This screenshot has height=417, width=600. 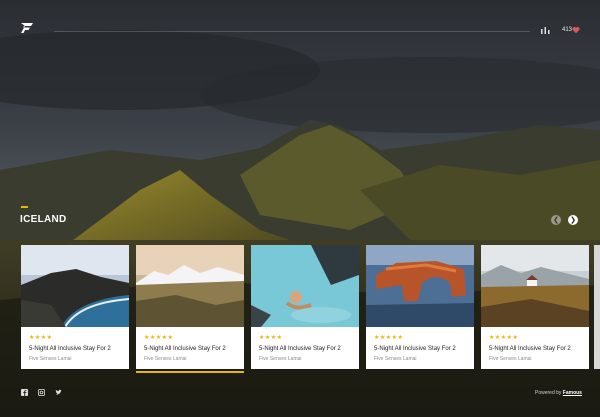 I want to click on prev-button: ❮, so click(x=556, y=220).